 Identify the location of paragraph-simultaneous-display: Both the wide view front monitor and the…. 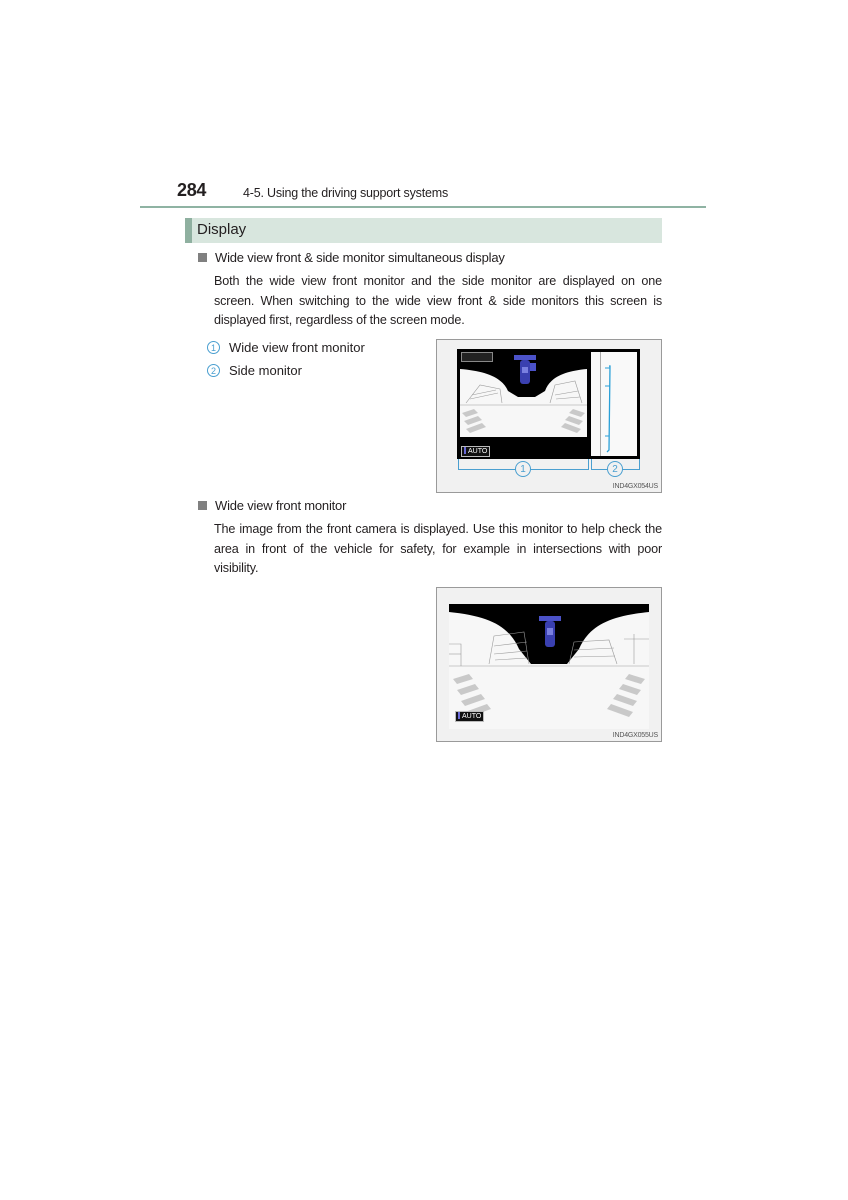
(438, 300).